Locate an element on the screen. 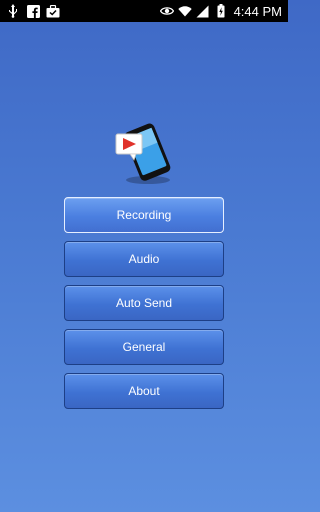 Image resolution: width=320 pixels, height=512 pixels. about-button-label: About is located at coordinates (144, 391).